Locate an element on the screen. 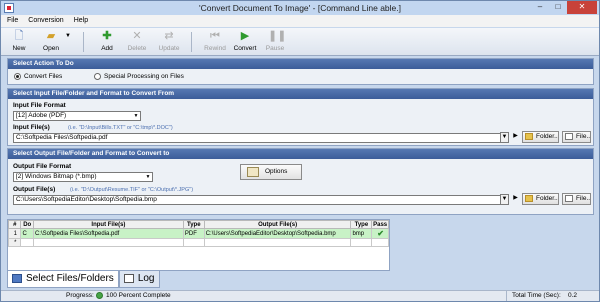 Image resolution: width=600 pixels, height=302 pixels. input-files-label: Input File(s) is located at coordinates (31, 127).